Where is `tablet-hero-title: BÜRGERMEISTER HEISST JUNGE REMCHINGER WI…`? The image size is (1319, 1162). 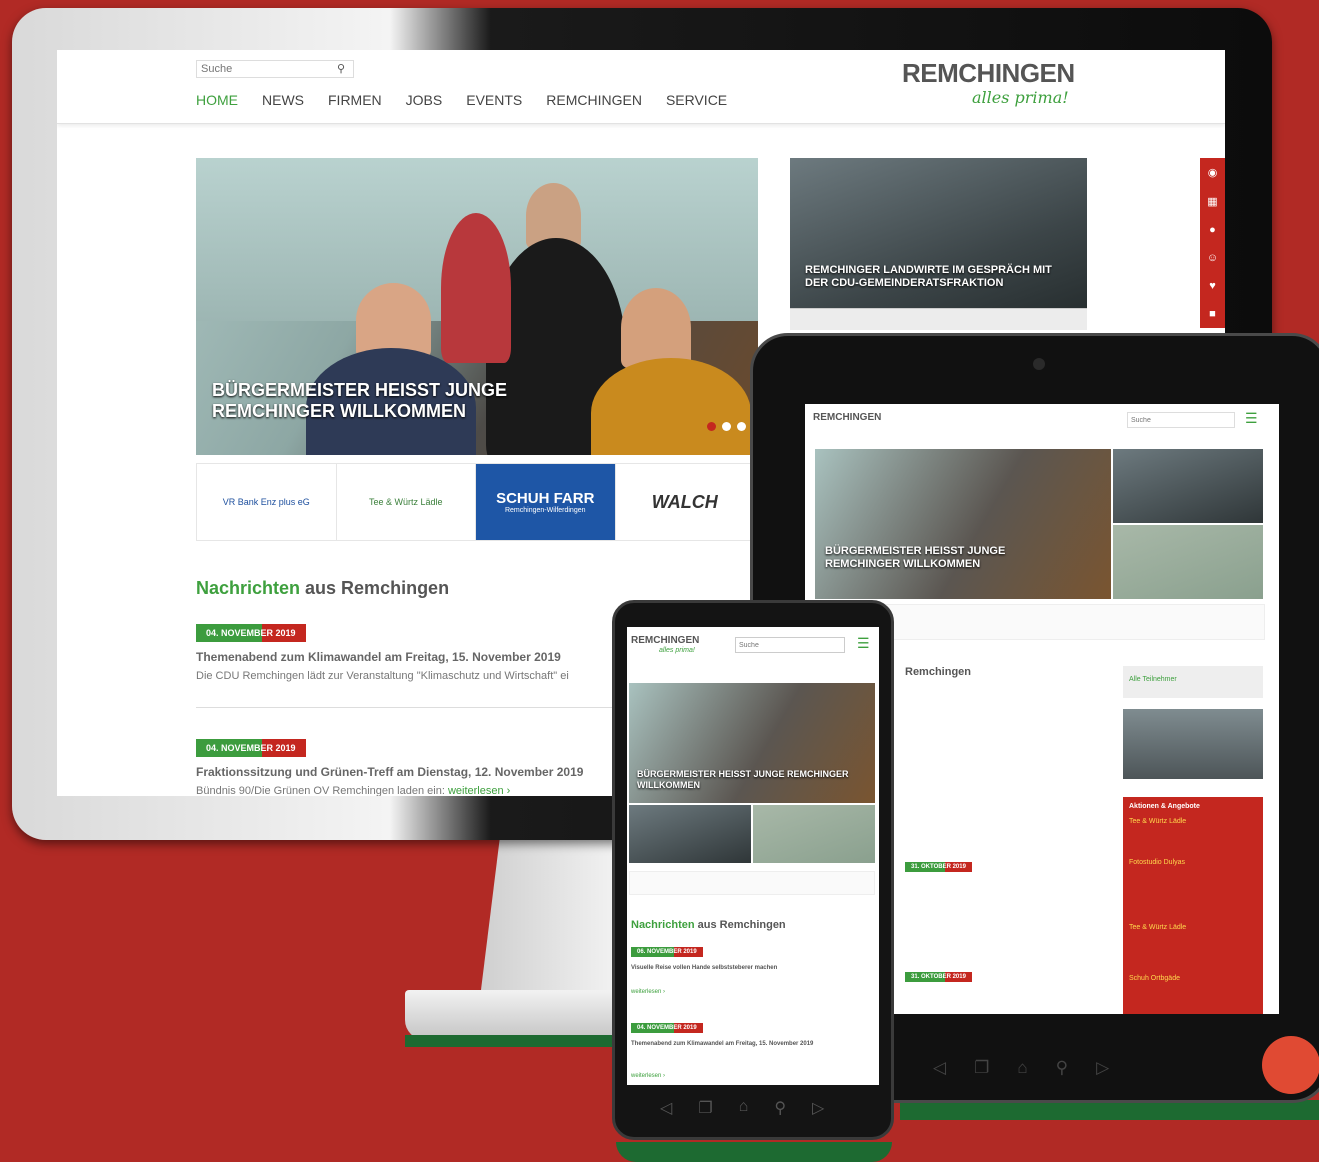 tablet-hero-title: BÜRGERMEISTER HEISST JUNGE REMCHINGER WI… is located at coordinates (925, 558).